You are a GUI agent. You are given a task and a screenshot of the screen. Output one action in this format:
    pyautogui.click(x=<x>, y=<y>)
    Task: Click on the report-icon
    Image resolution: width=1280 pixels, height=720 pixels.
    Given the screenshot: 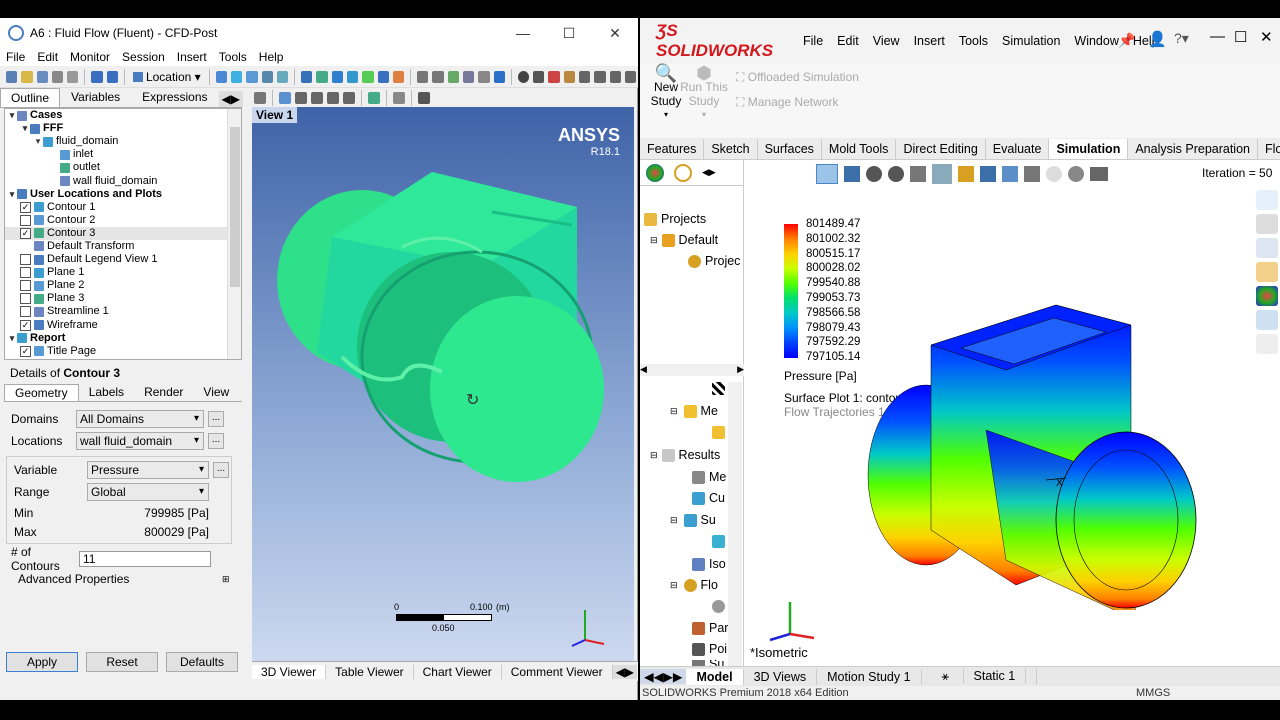 What is the action you would take?
    pyautogui.click(x=73, y=76)
    